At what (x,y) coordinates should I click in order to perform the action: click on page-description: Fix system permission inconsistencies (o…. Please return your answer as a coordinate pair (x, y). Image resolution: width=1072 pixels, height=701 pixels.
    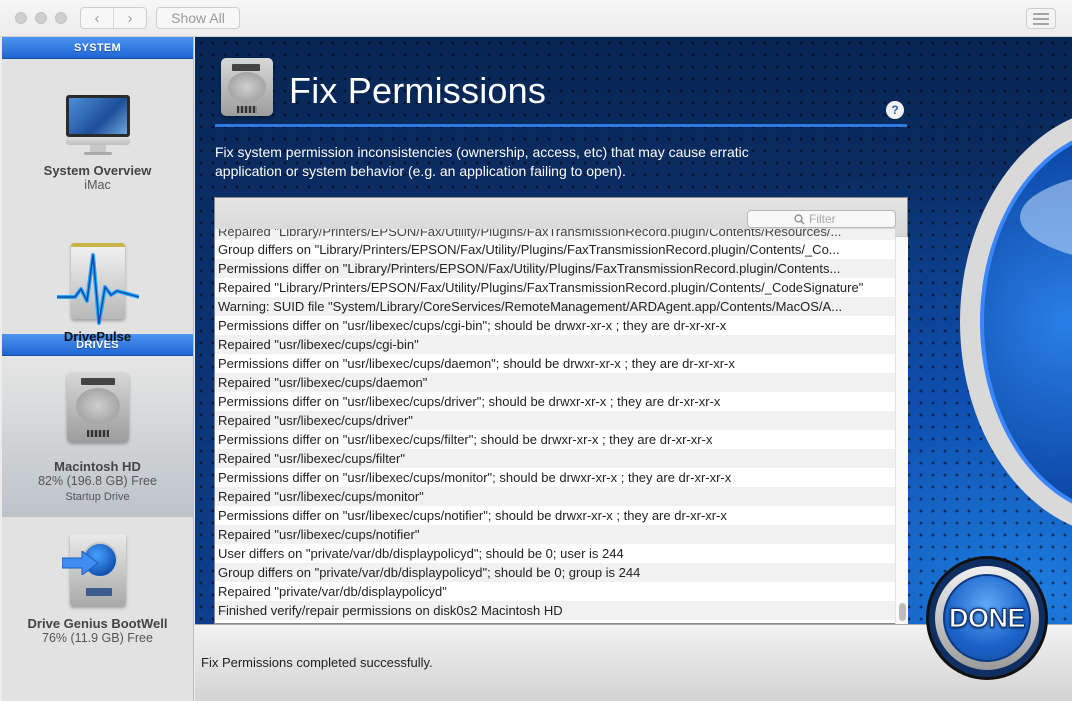
    Looking at the image, I should click on (482, 161).